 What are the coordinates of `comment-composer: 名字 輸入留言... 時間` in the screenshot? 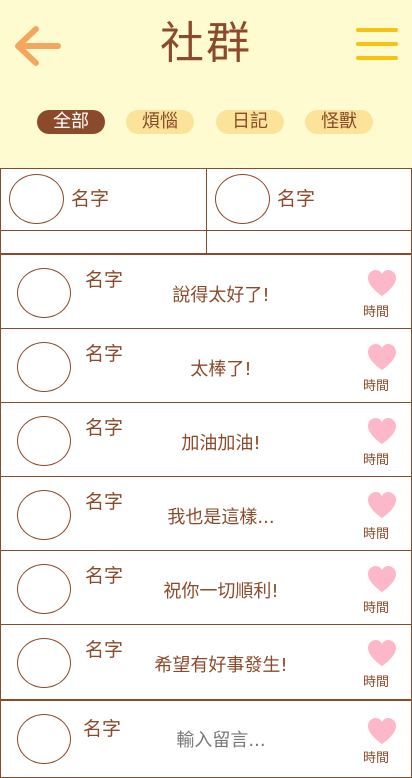 It's located at (206, 739).